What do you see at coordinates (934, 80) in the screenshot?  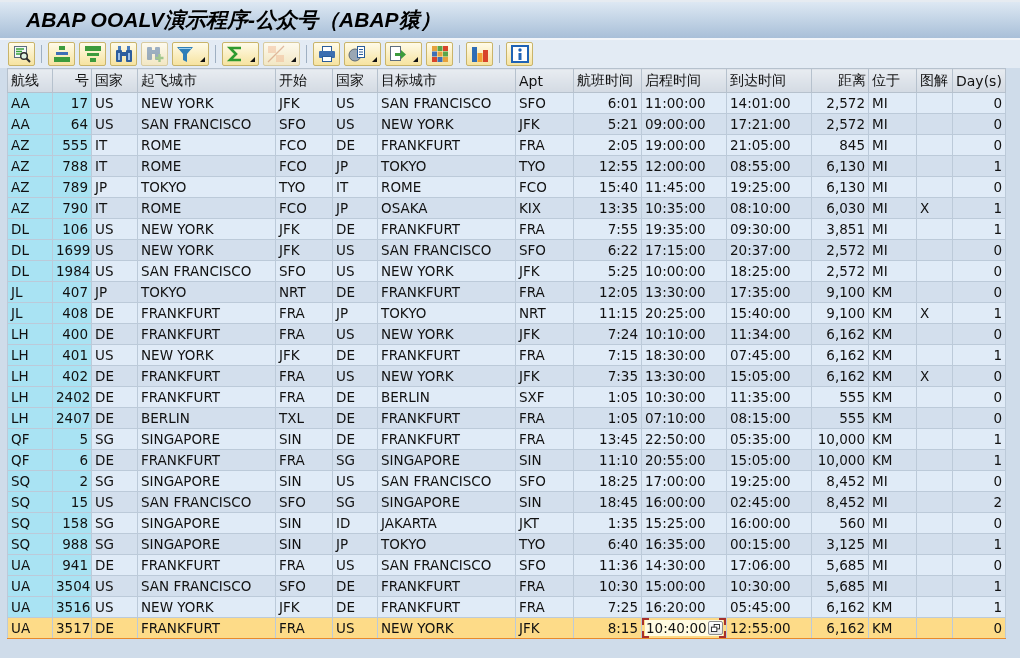 I see `column-header: 图解` at bounding box center [934, 80].